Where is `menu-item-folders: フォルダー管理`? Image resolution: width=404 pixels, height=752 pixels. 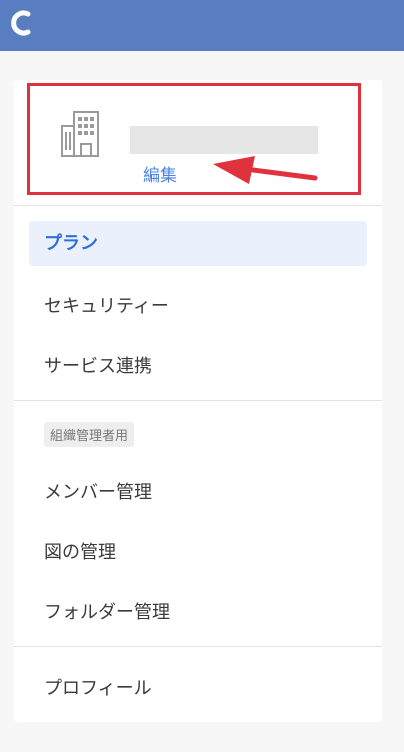
menu-item-folders: フォルダー管理 is located at coordinates (107, 611).